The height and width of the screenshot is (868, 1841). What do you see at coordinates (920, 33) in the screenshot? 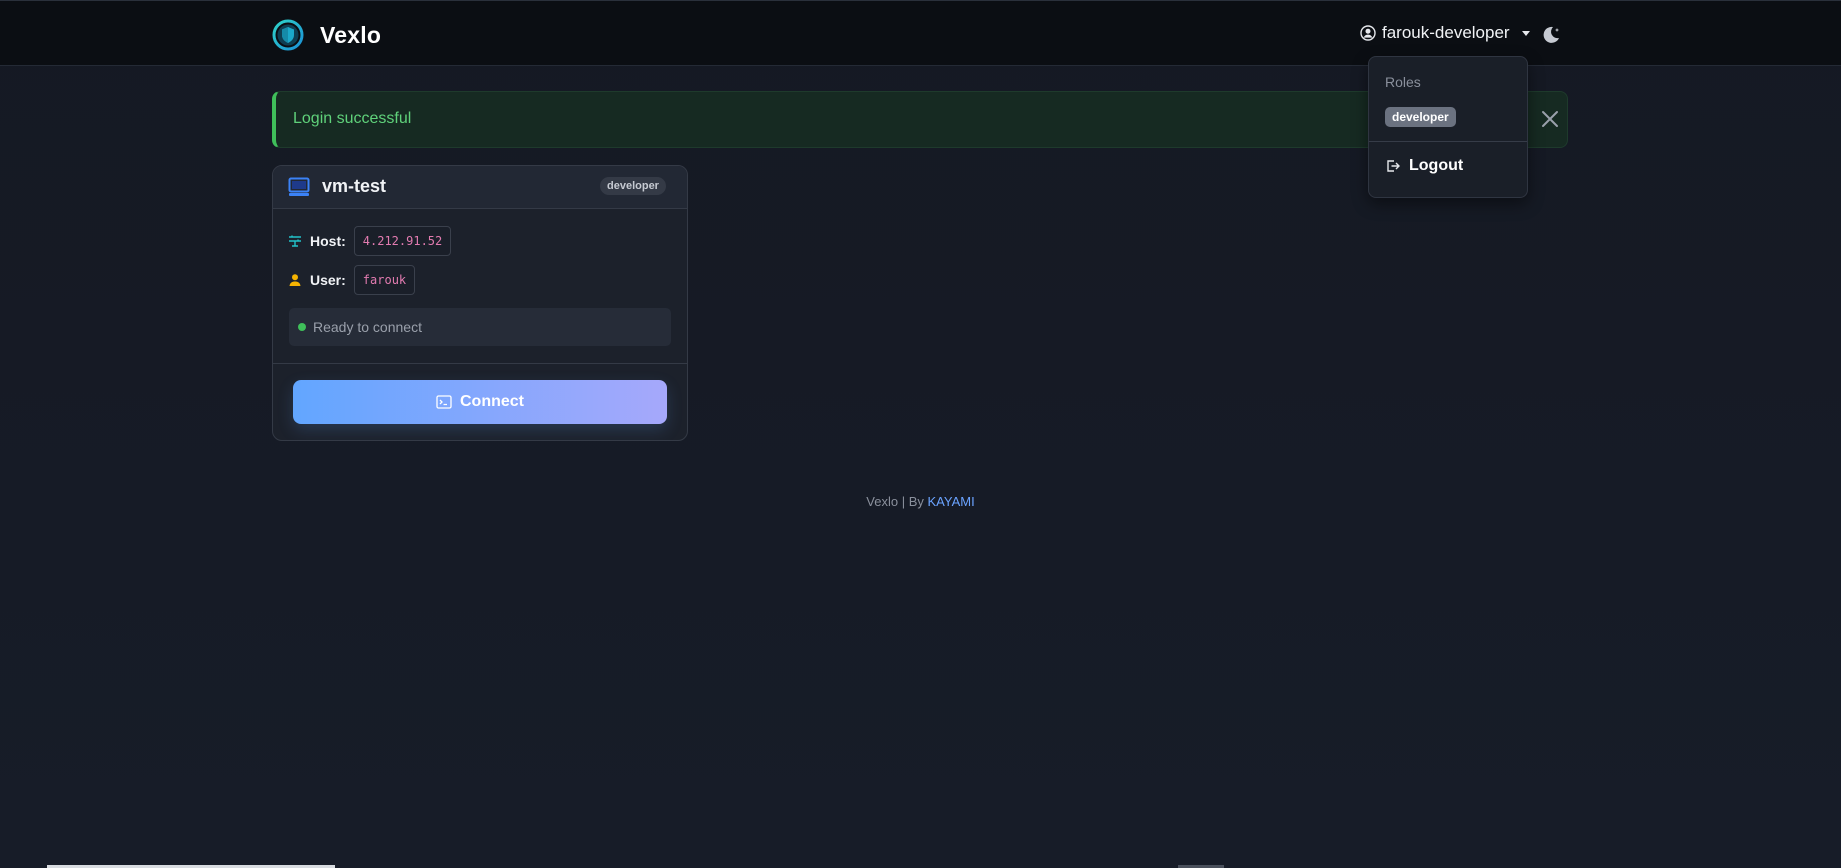
I see `navbar: Vexlo farouk-developer` at bounding box center [920, 33].